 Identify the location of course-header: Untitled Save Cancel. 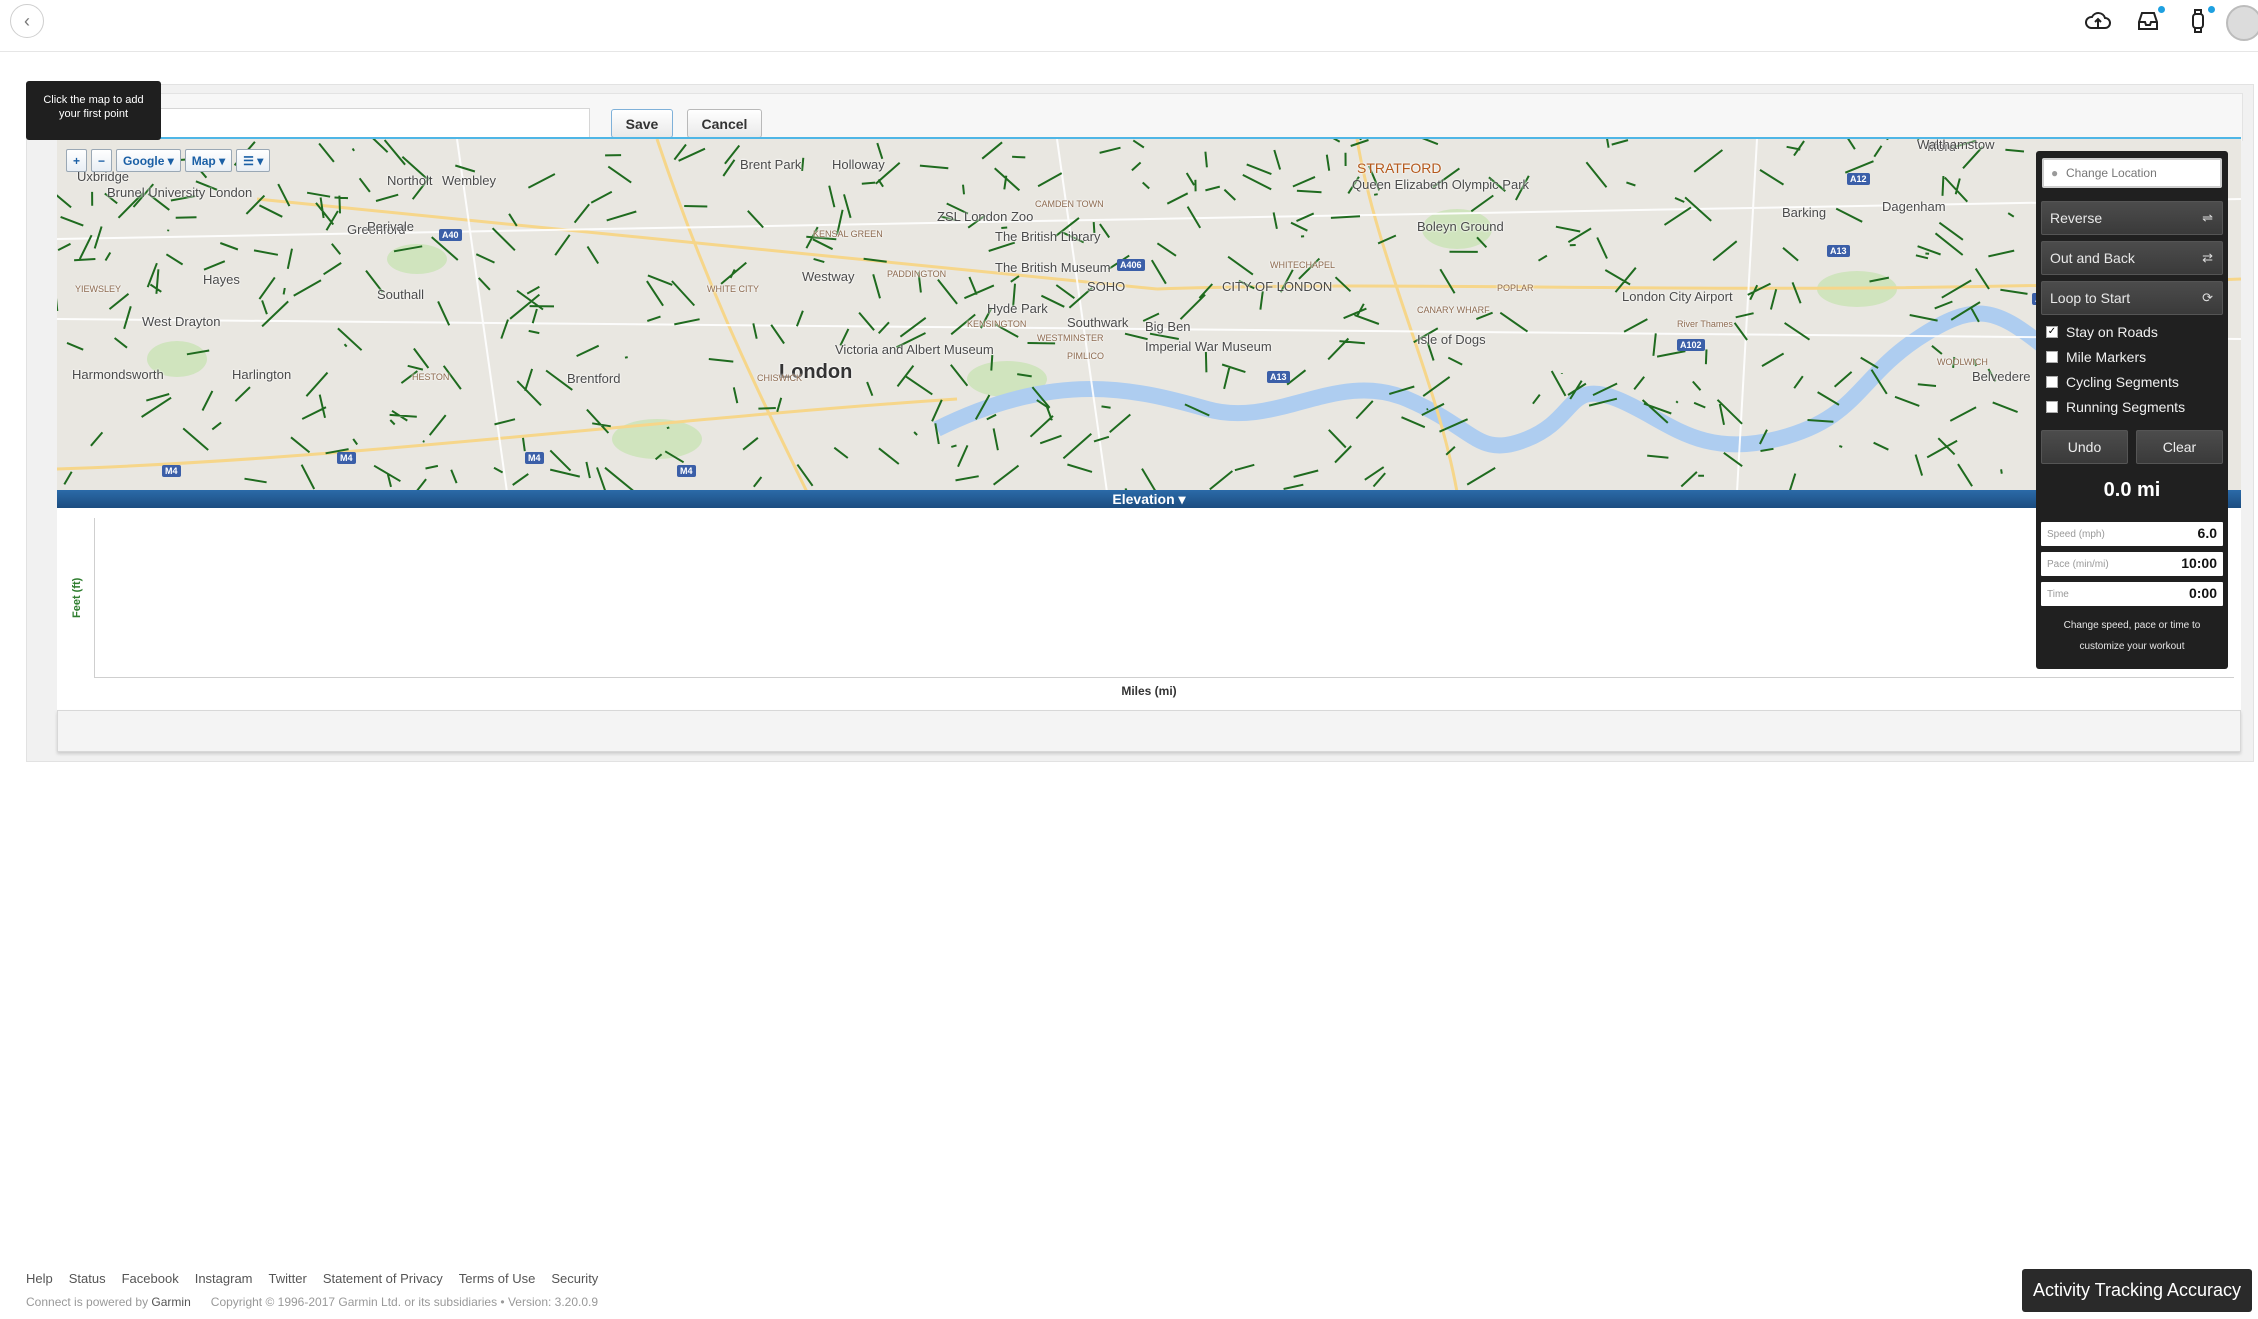
(1150, 117).